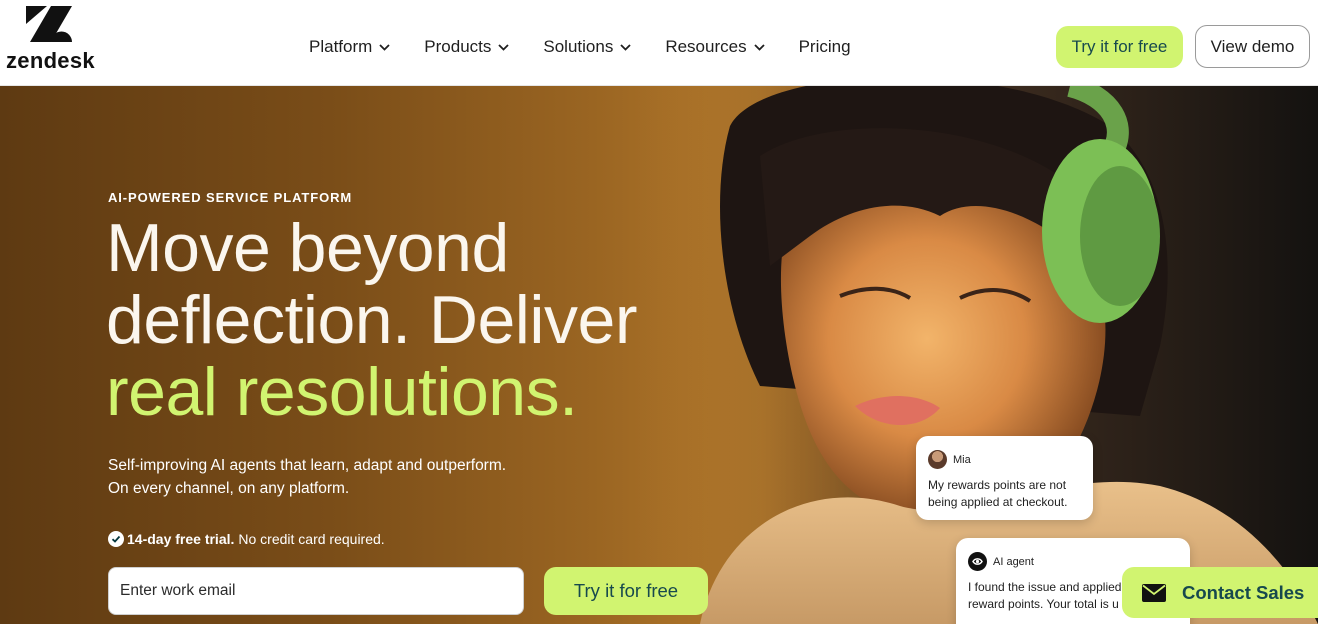 The width and height of the screenshot is (1318, 624). Describe the element at coordinates (1045, 587) in the screenshot. I see `chat-ai-message-line-1: I found the issue and applied` at that location.